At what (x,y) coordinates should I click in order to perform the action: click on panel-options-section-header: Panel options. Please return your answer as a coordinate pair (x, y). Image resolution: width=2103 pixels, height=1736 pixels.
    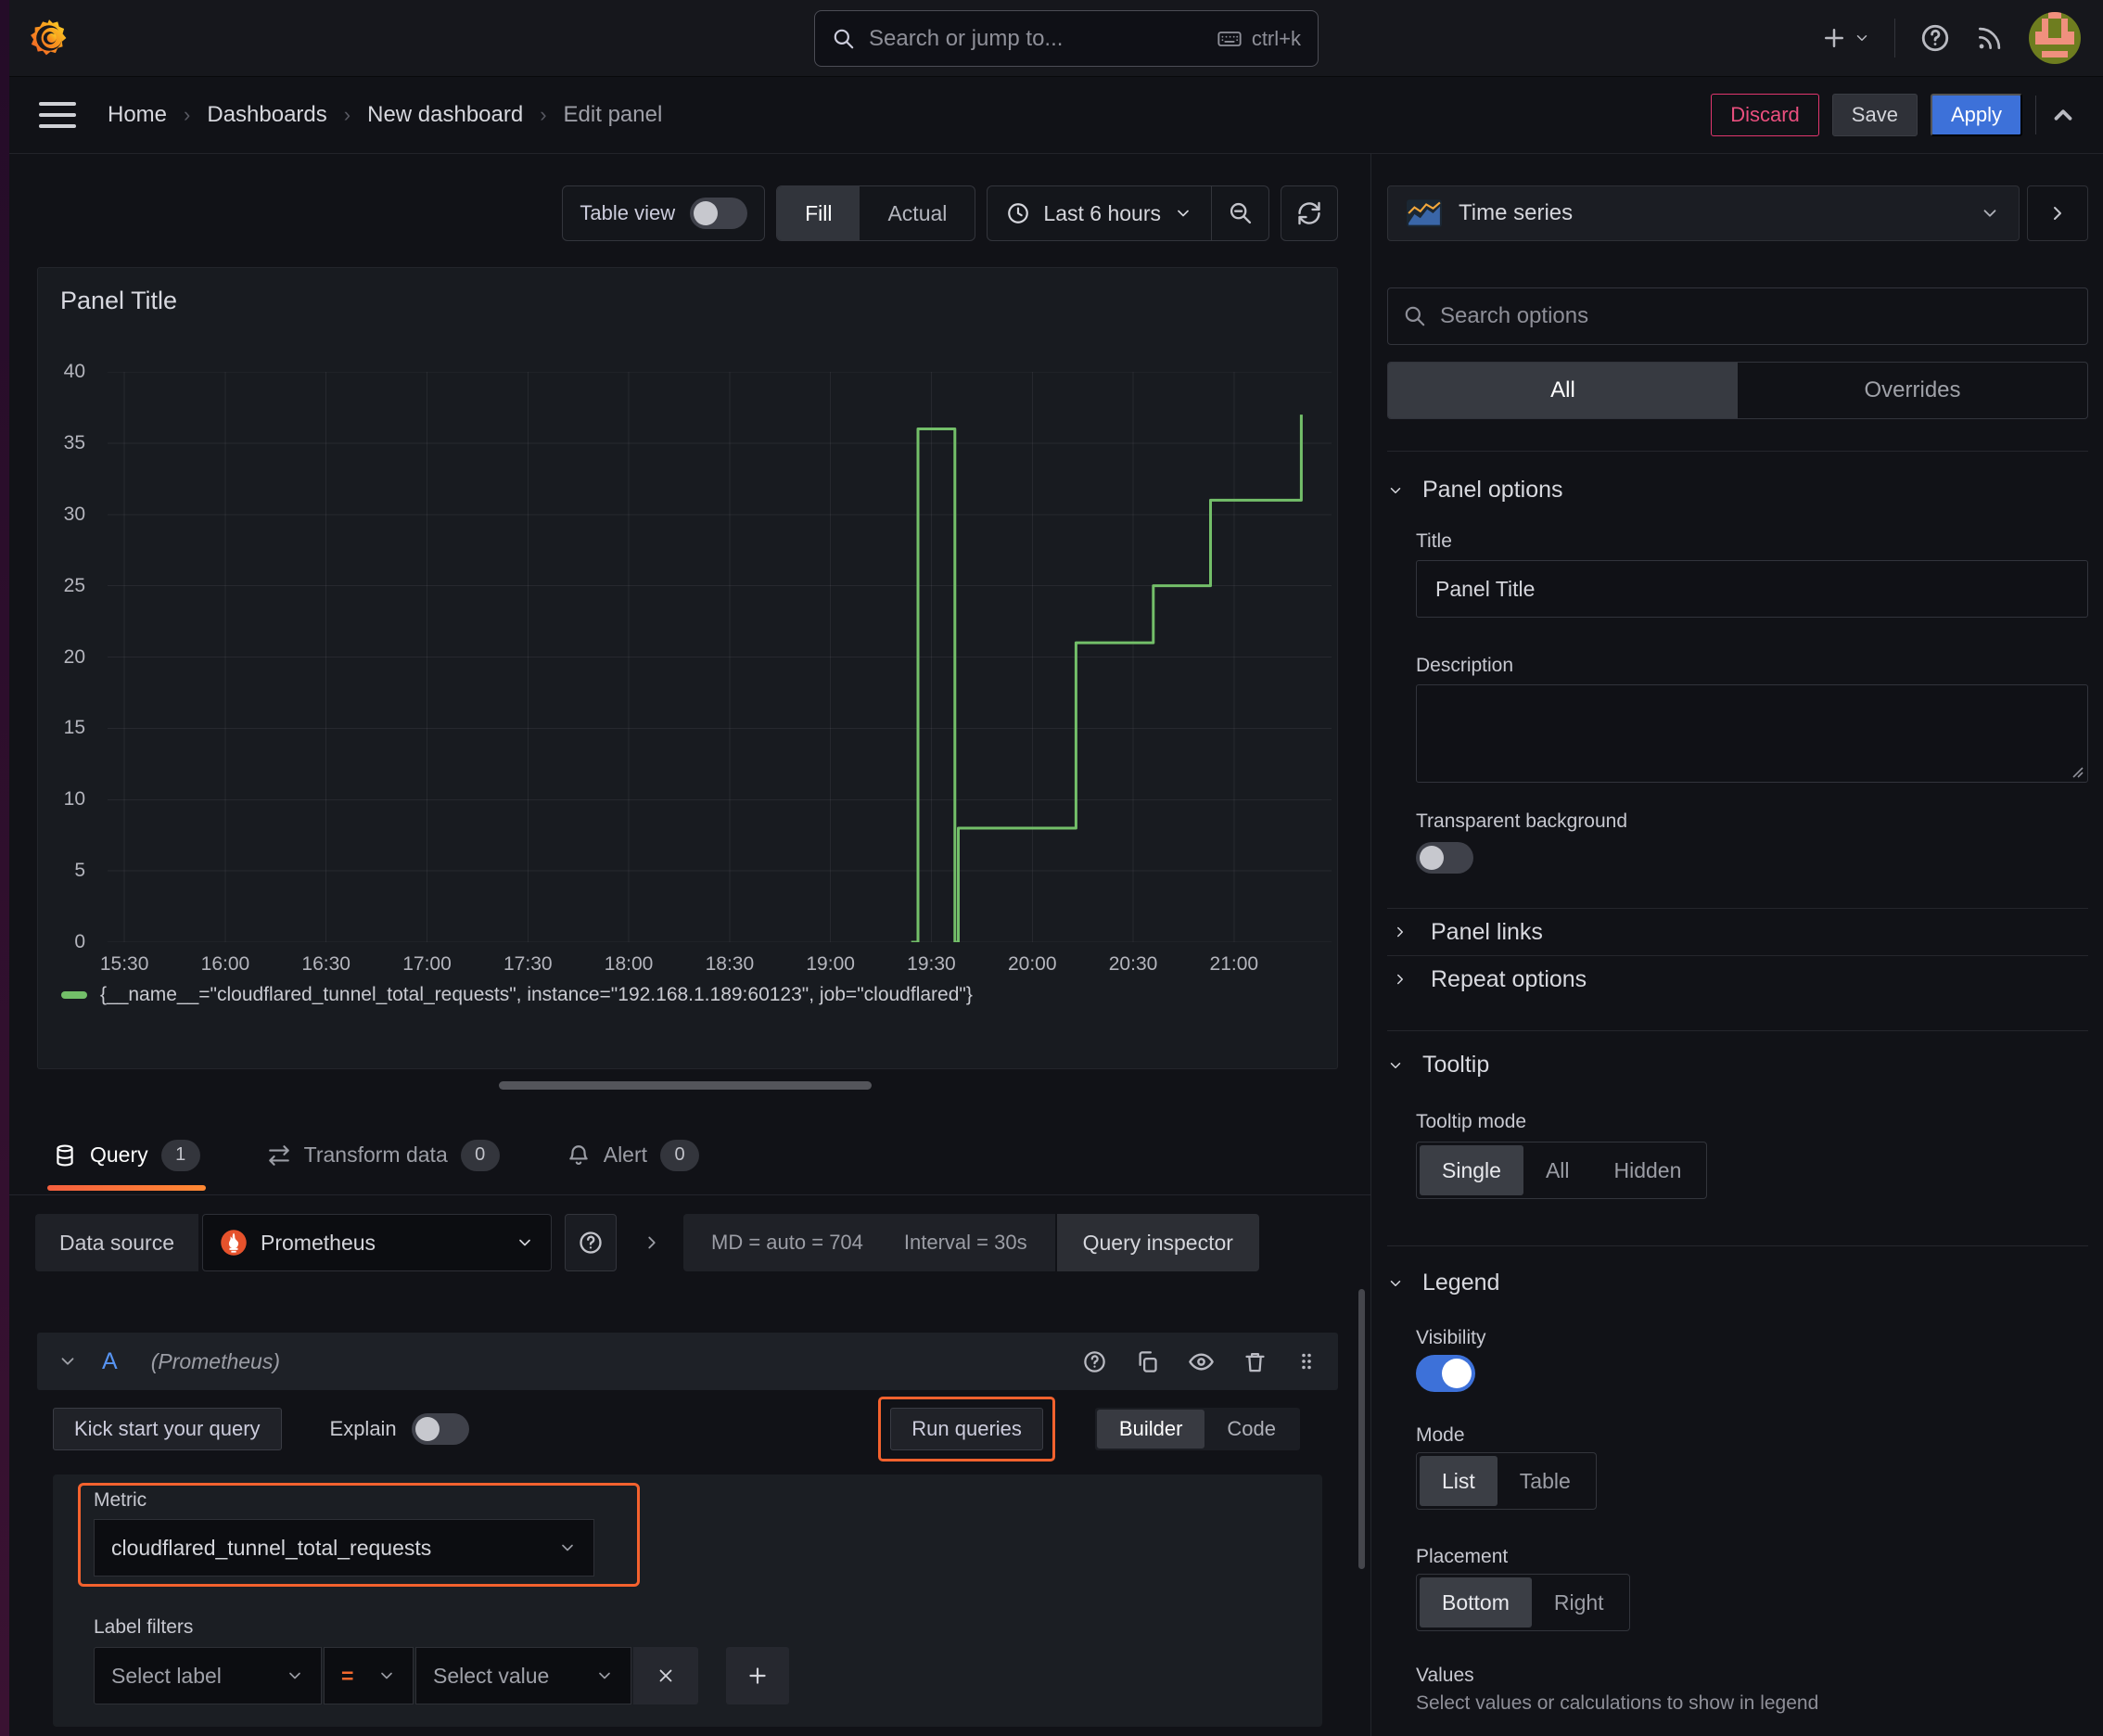
    Looking at the image, I should click on (1737, 490).